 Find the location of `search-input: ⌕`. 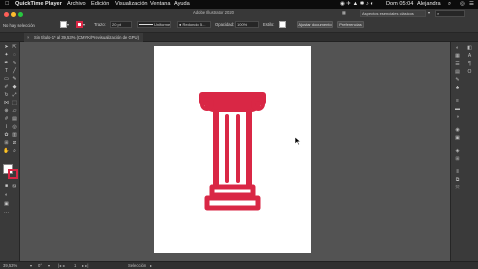

search-input: ⌕ is located at coordinates (450, 13).